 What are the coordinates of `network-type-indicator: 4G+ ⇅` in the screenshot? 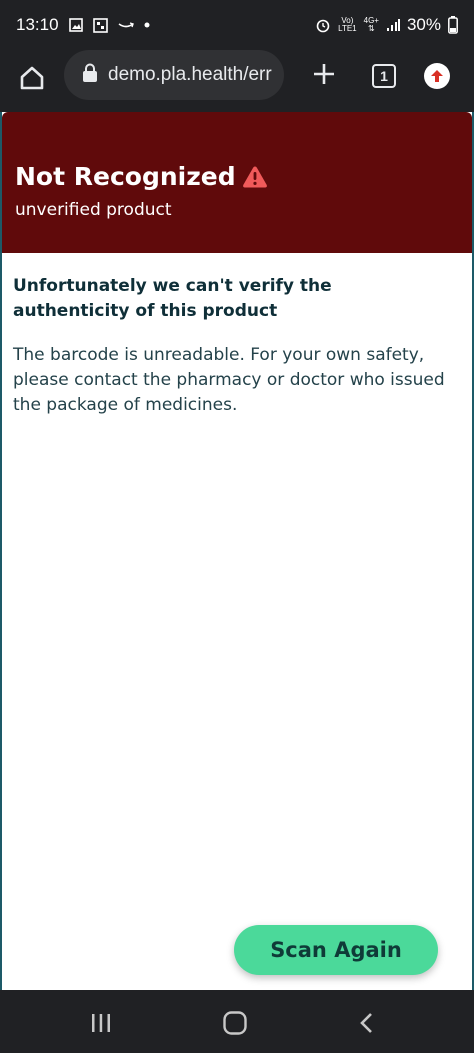 It's located at (371, 25).